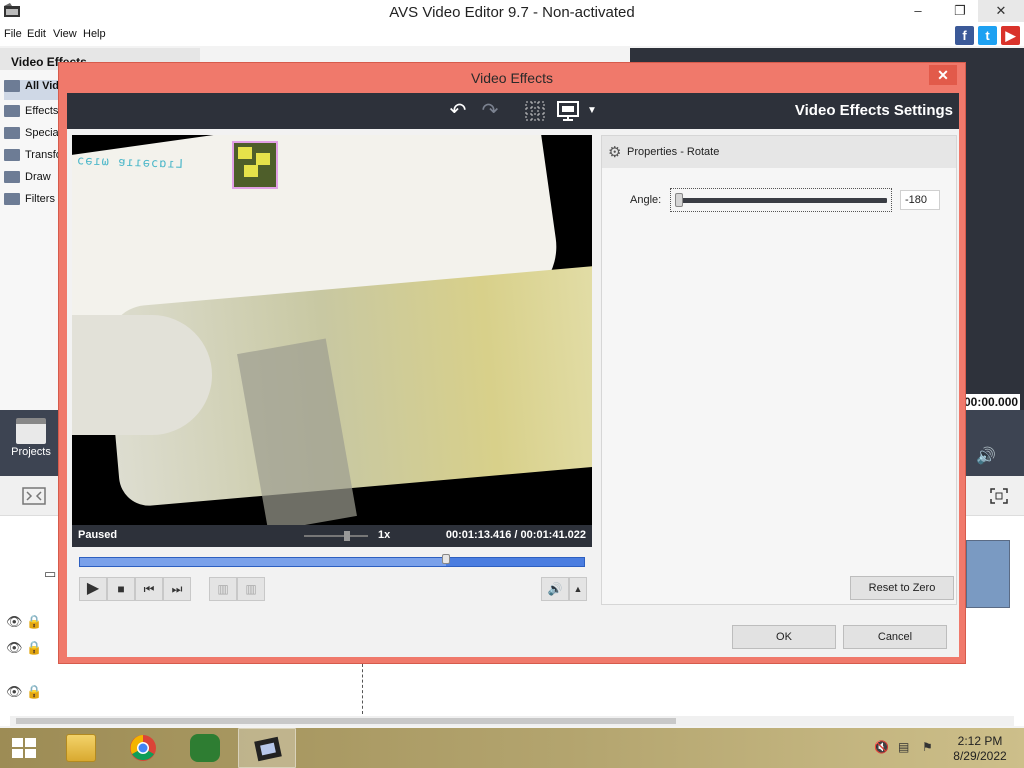 This screenshot has height=768, width=1024. I want to click on playback-status-bar: Paused 1x 00:01:13.416 / 00:01:41.022, so click(332, 536).